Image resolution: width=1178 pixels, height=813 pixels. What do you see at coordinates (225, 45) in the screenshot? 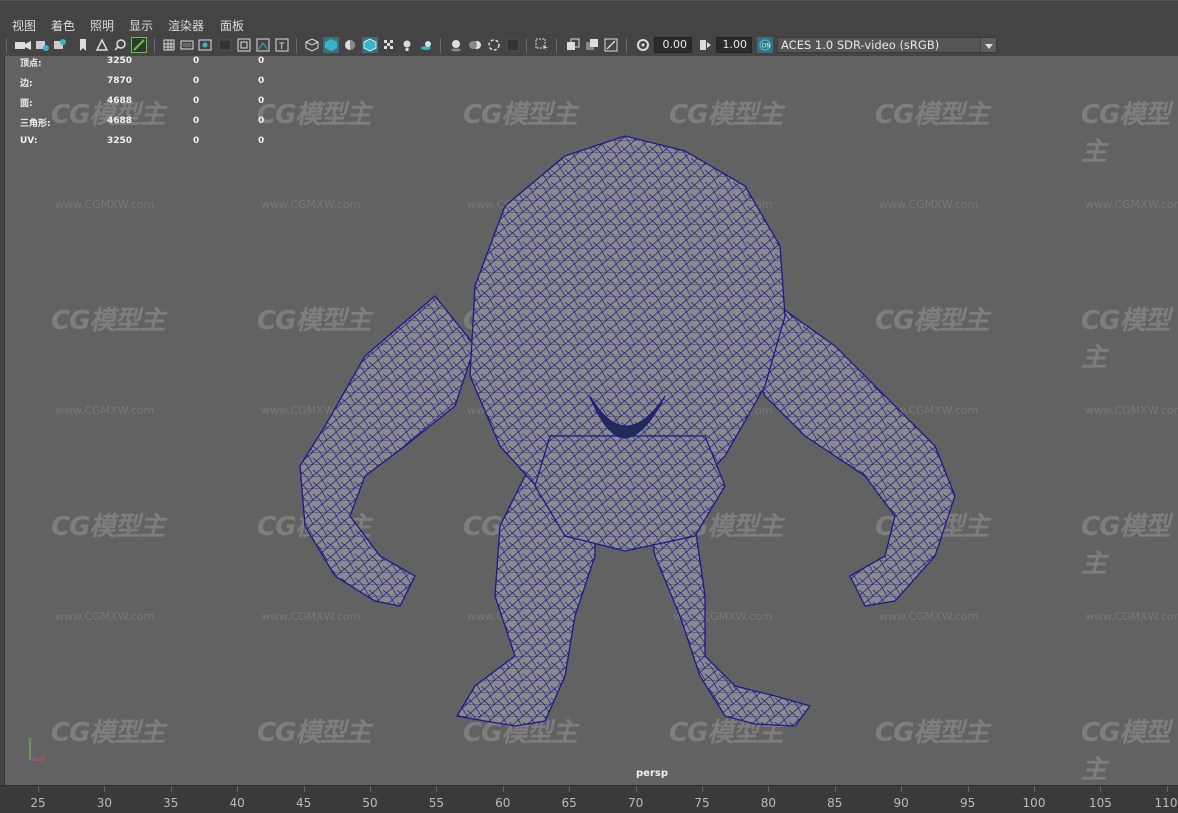
I see `gate-mask-icon` at bounding box center [225, 45].